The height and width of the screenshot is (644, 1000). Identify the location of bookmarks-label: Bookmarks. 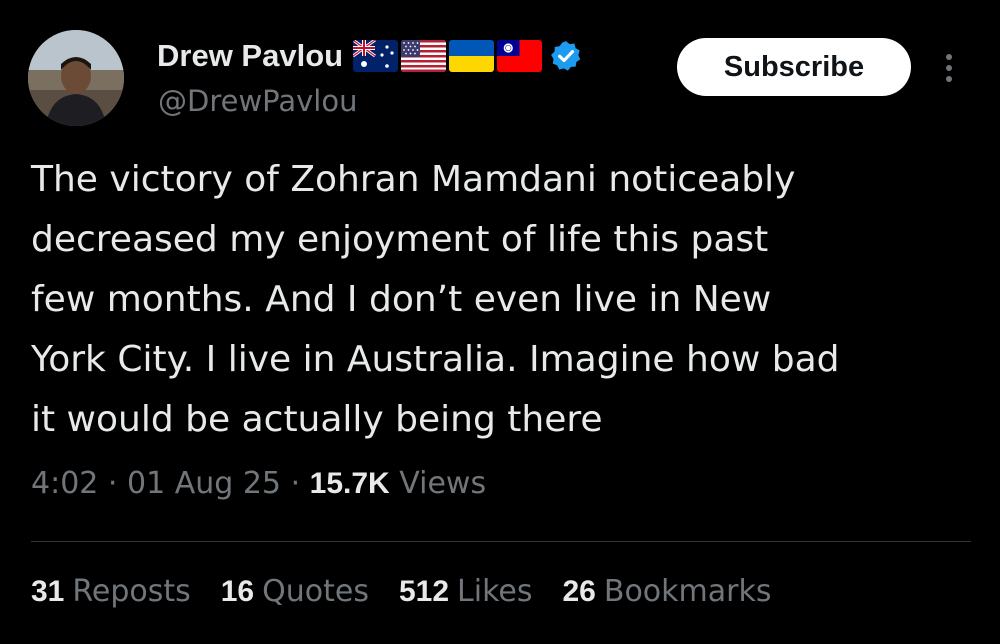
(687, 591).